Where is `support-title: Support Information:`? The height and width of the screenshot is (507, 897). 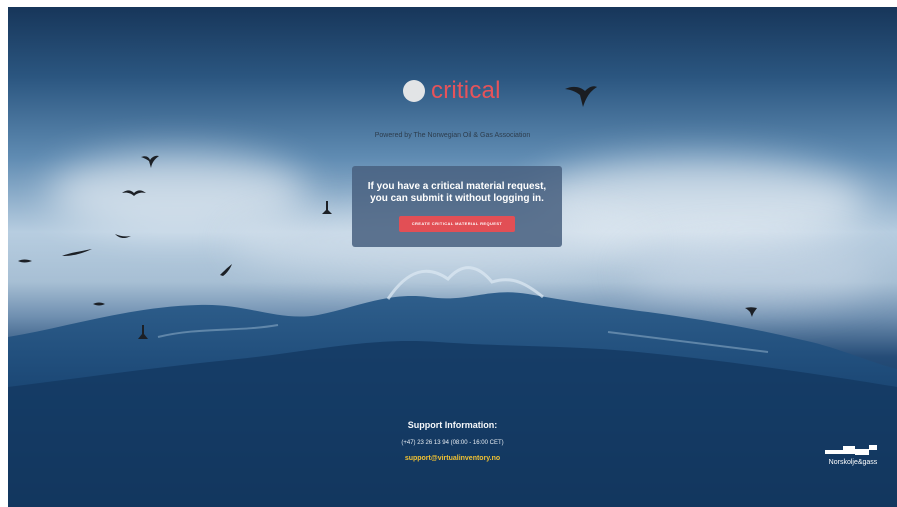
support-title: Support Information: is located at coordinates (452, 425).